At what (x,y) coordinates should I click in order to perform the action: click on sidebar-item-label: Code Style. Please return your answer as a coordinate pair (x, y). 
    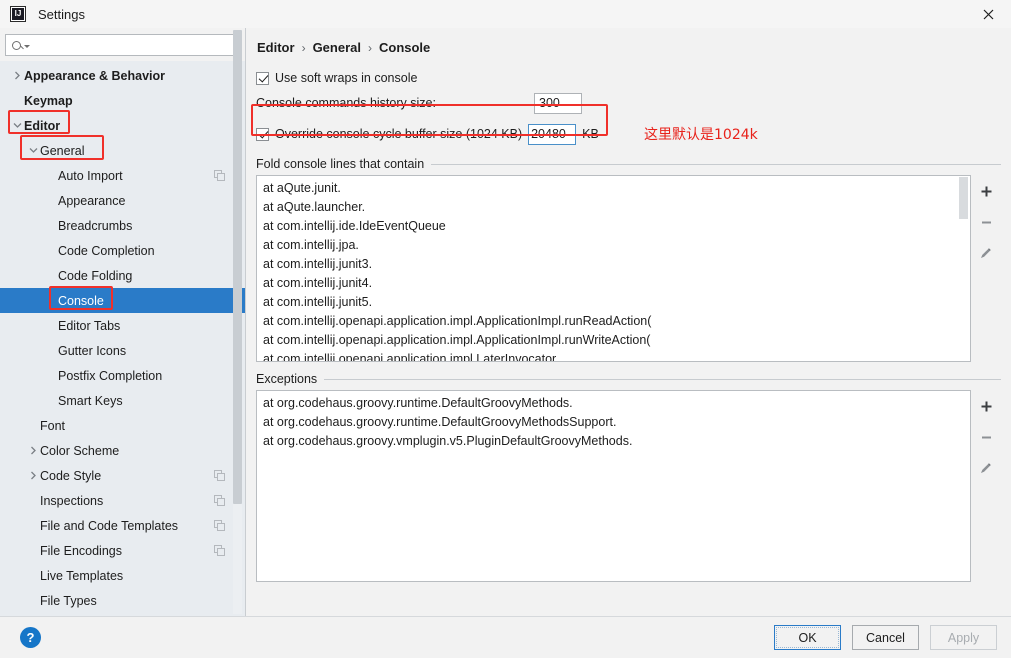
    Looking at the image, I should click on (71, 475).